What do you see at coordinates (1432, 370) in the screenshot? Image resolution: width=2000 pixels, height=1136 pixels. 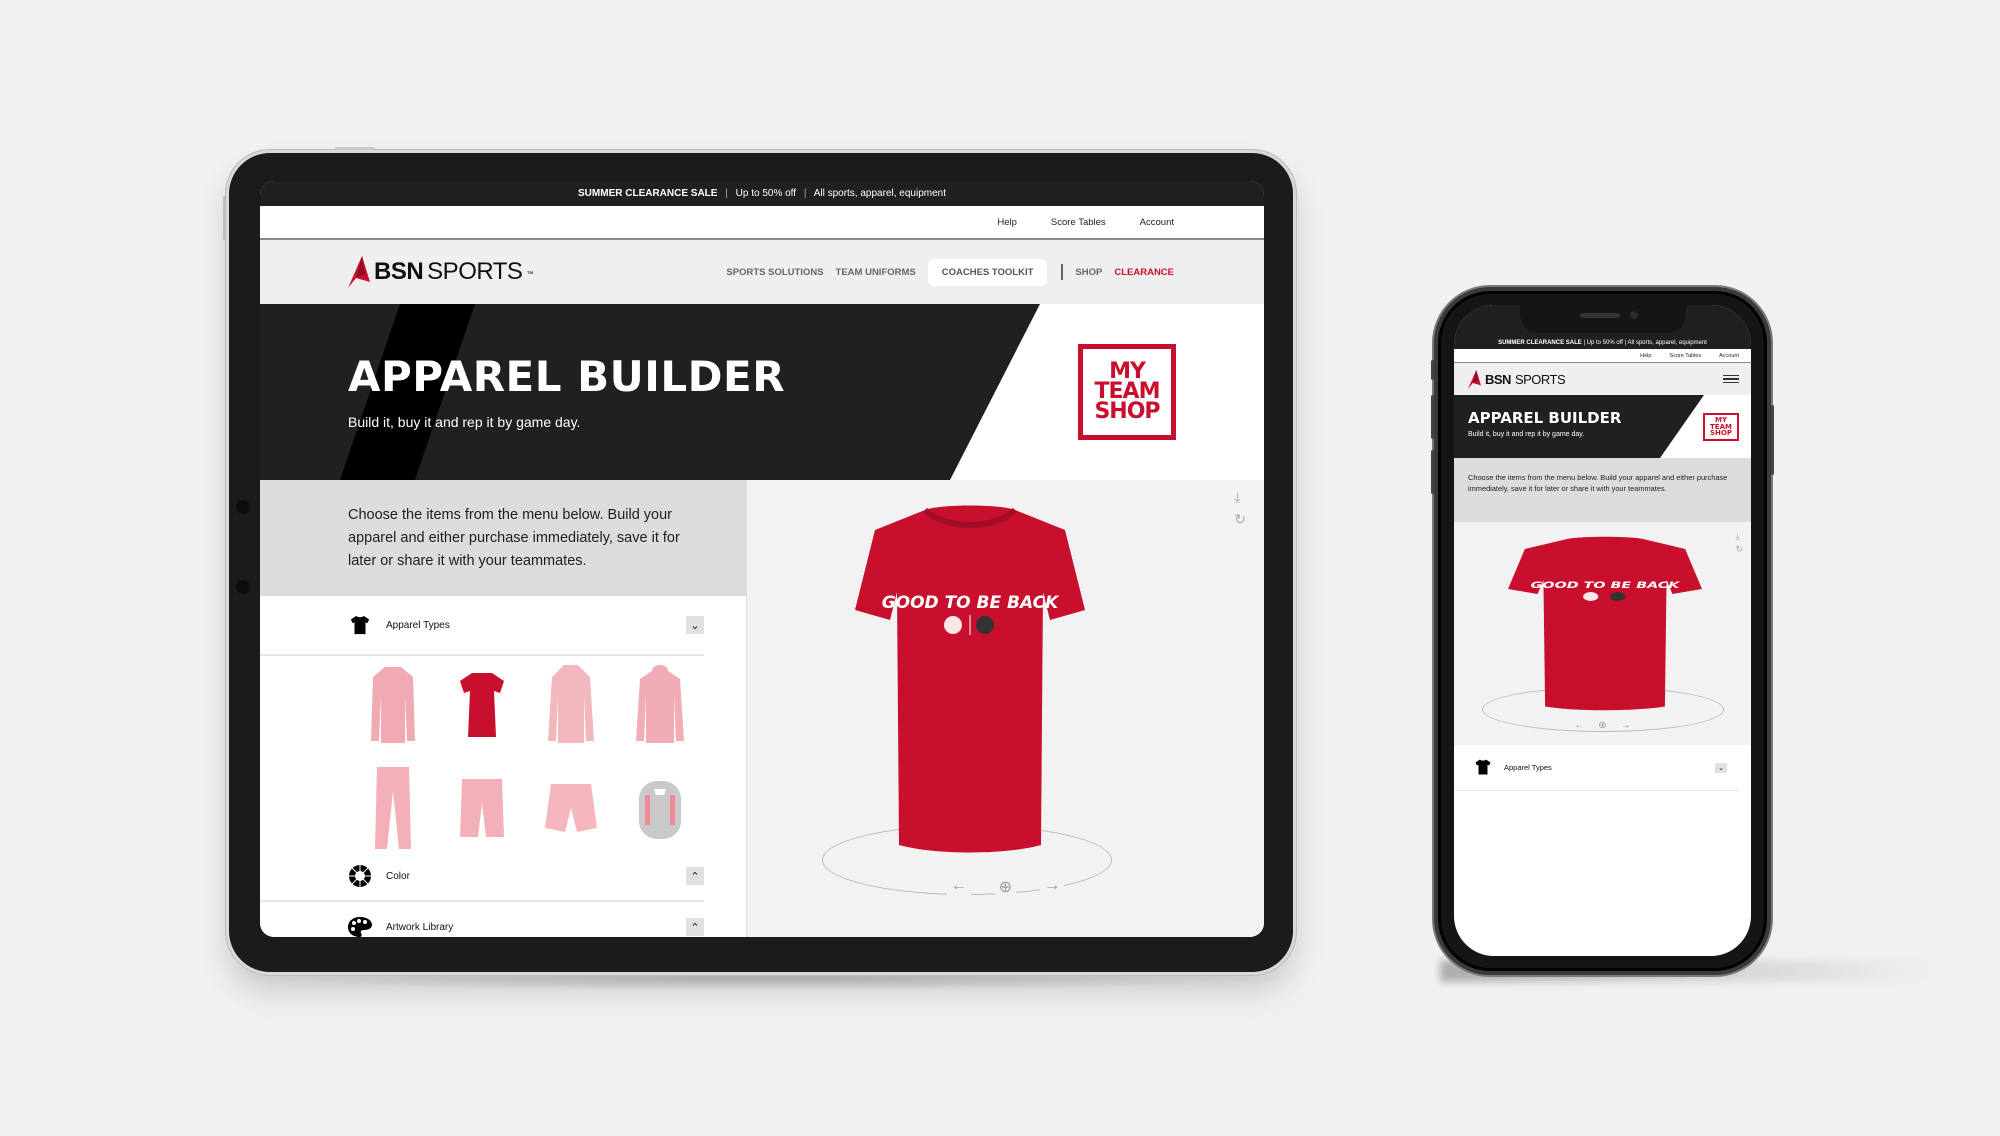 I see `phone-mute-switch` at bounding box center [1432, 370].